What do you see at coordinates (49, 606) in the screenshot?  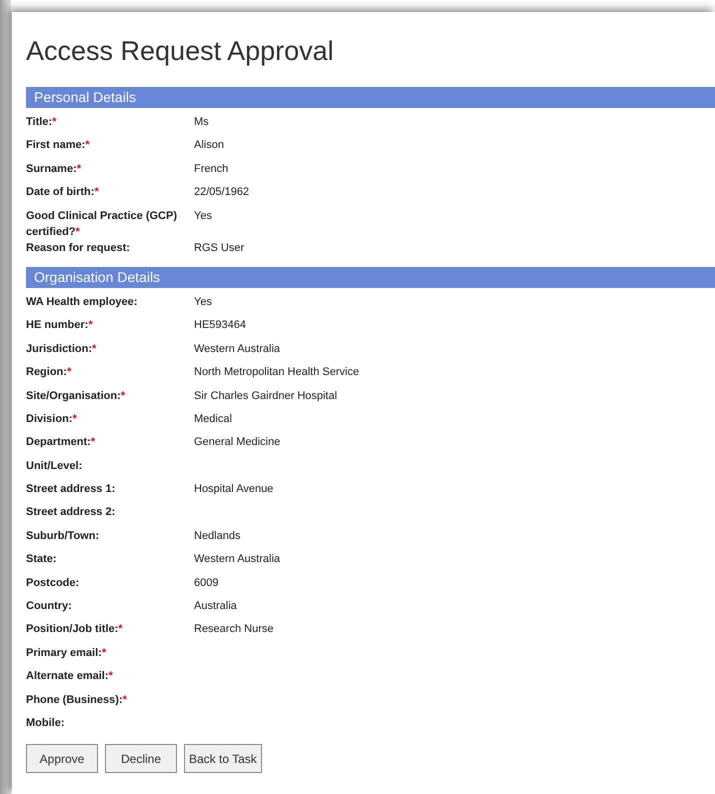 I see `field-label: Country:` at bounding box center [49, 606].